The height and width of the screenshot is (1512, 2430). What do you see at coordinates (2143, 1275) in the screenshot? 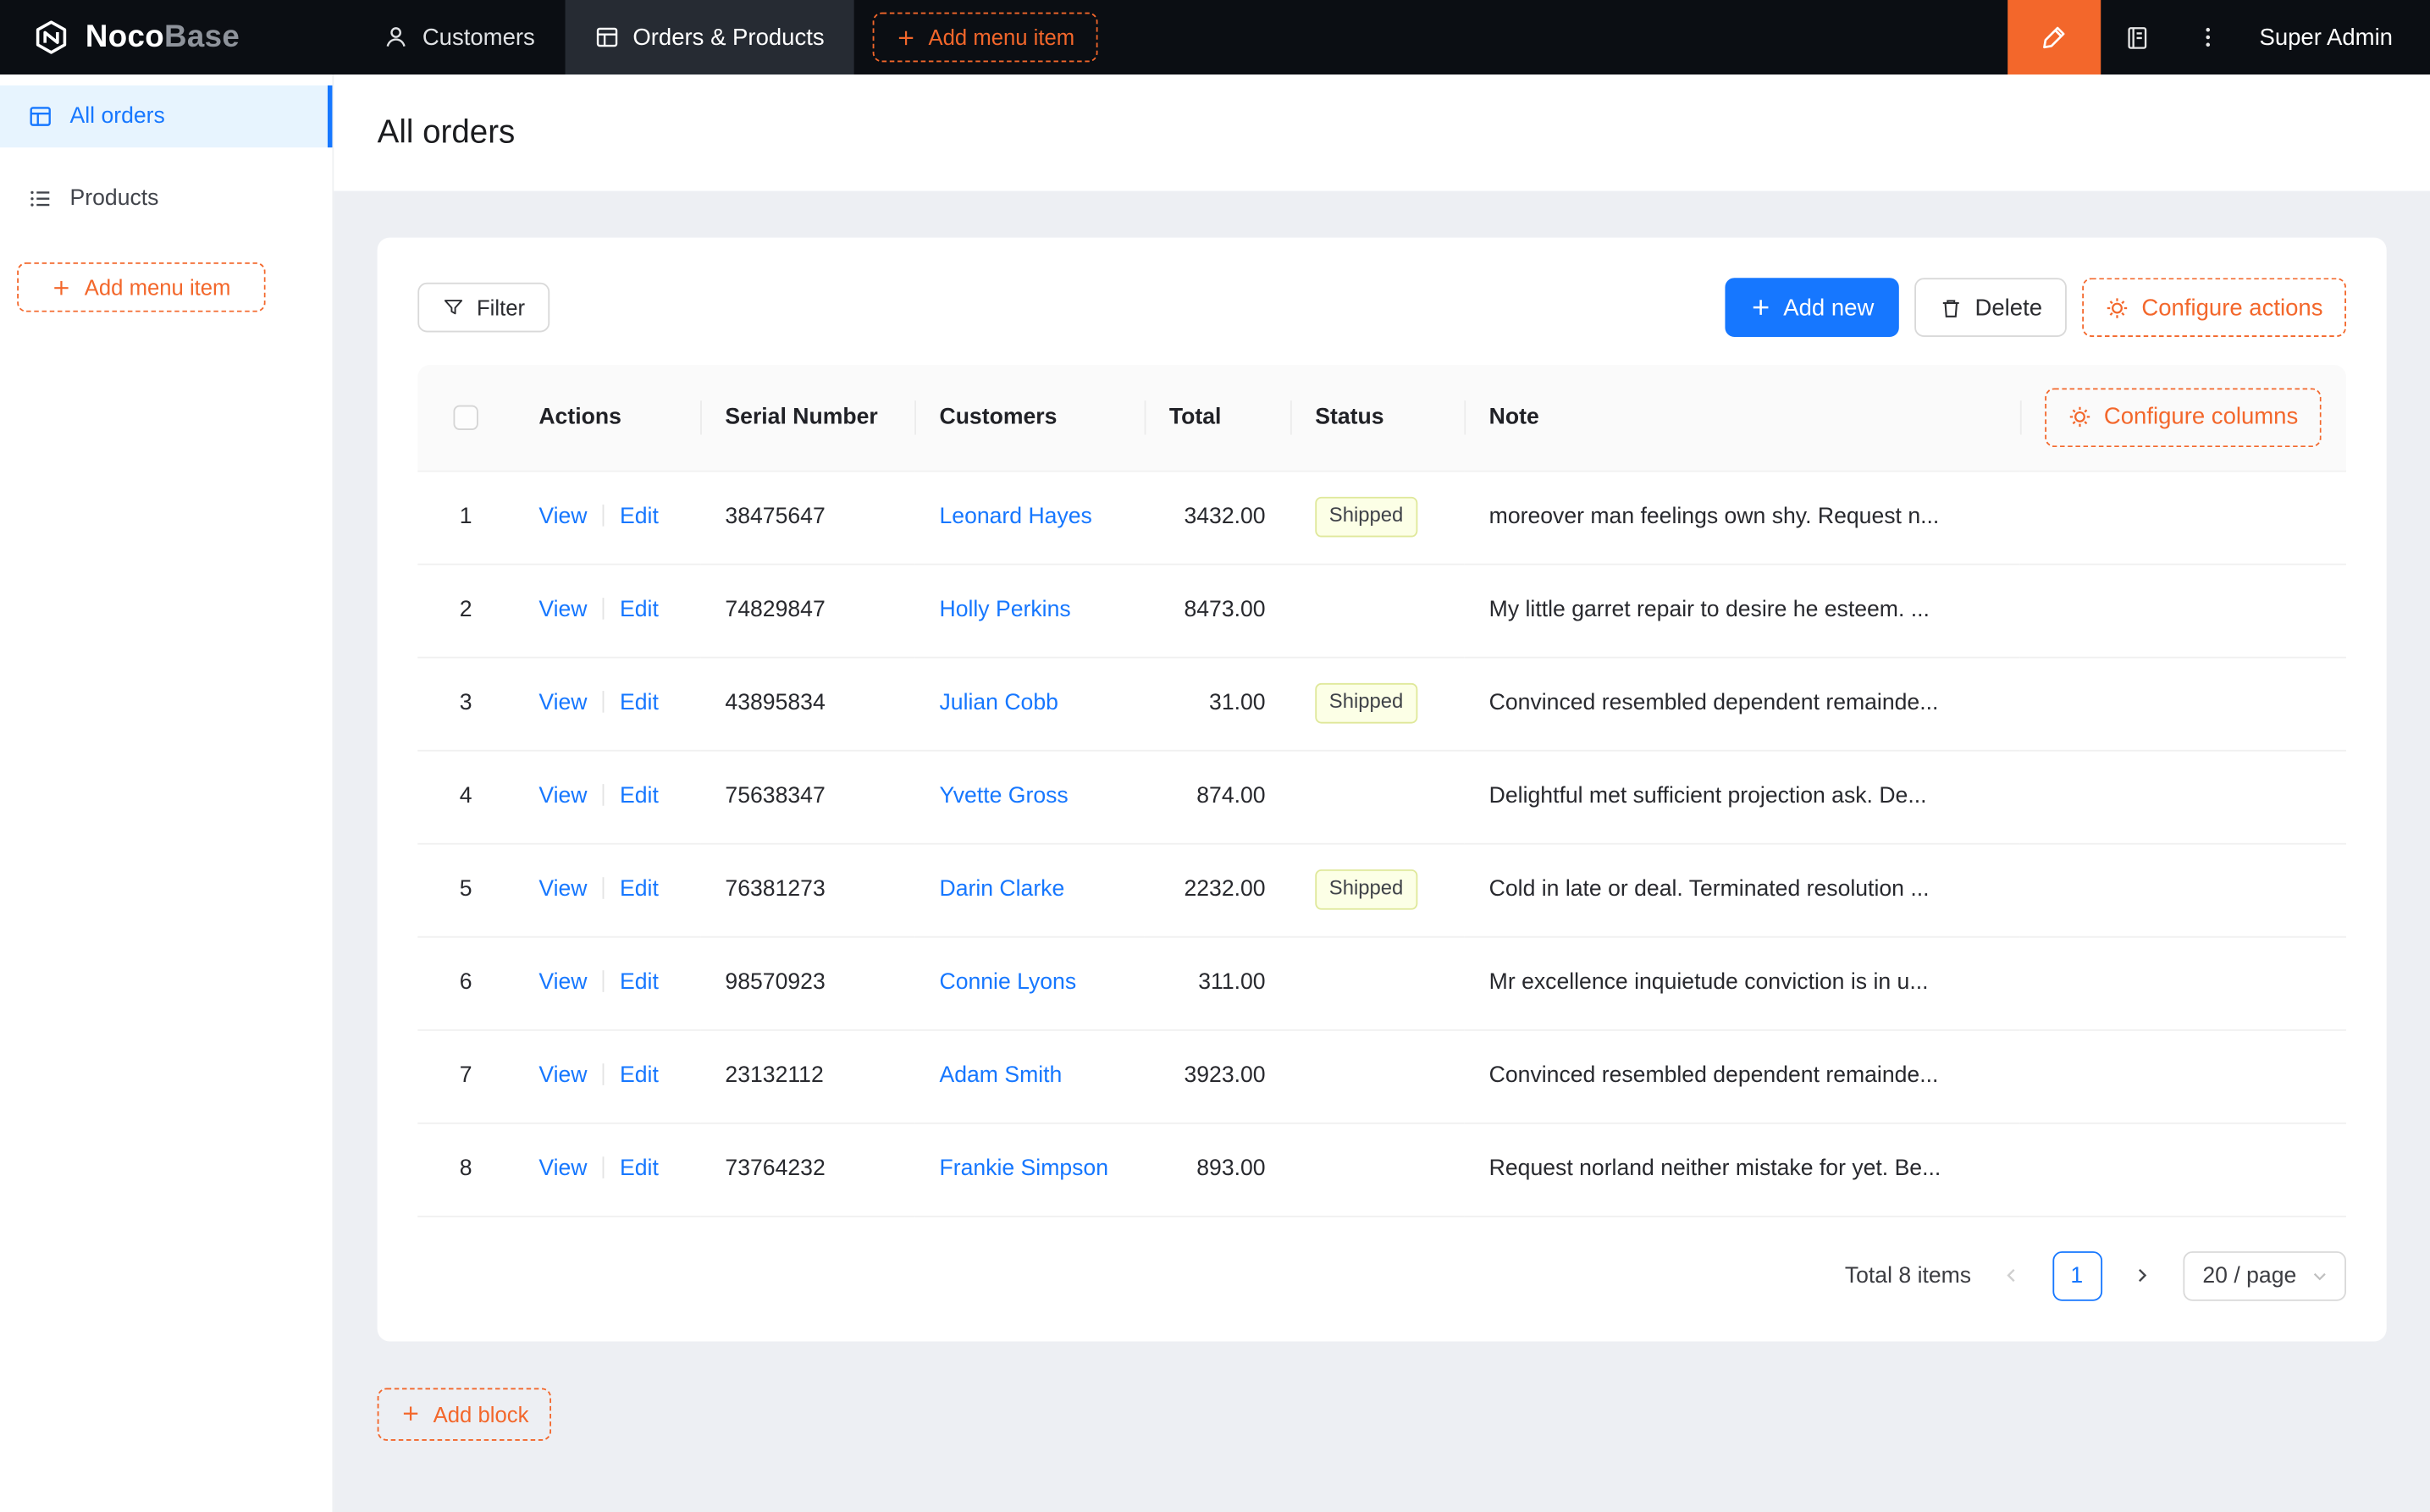
I see `next-page-button` at bounding box center [2143, 1275].